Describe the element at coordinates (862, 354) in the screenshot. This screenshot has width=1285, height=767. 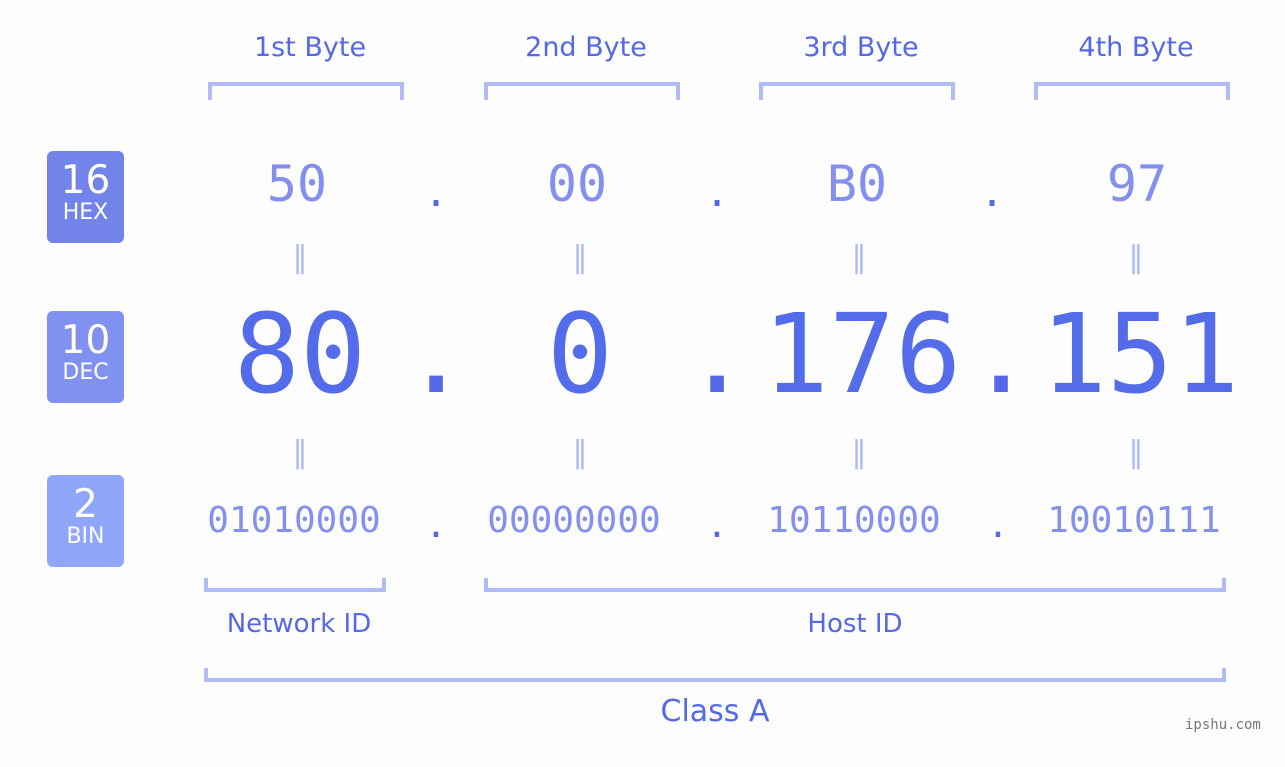
I see `dec-value-3: 176` at that location.